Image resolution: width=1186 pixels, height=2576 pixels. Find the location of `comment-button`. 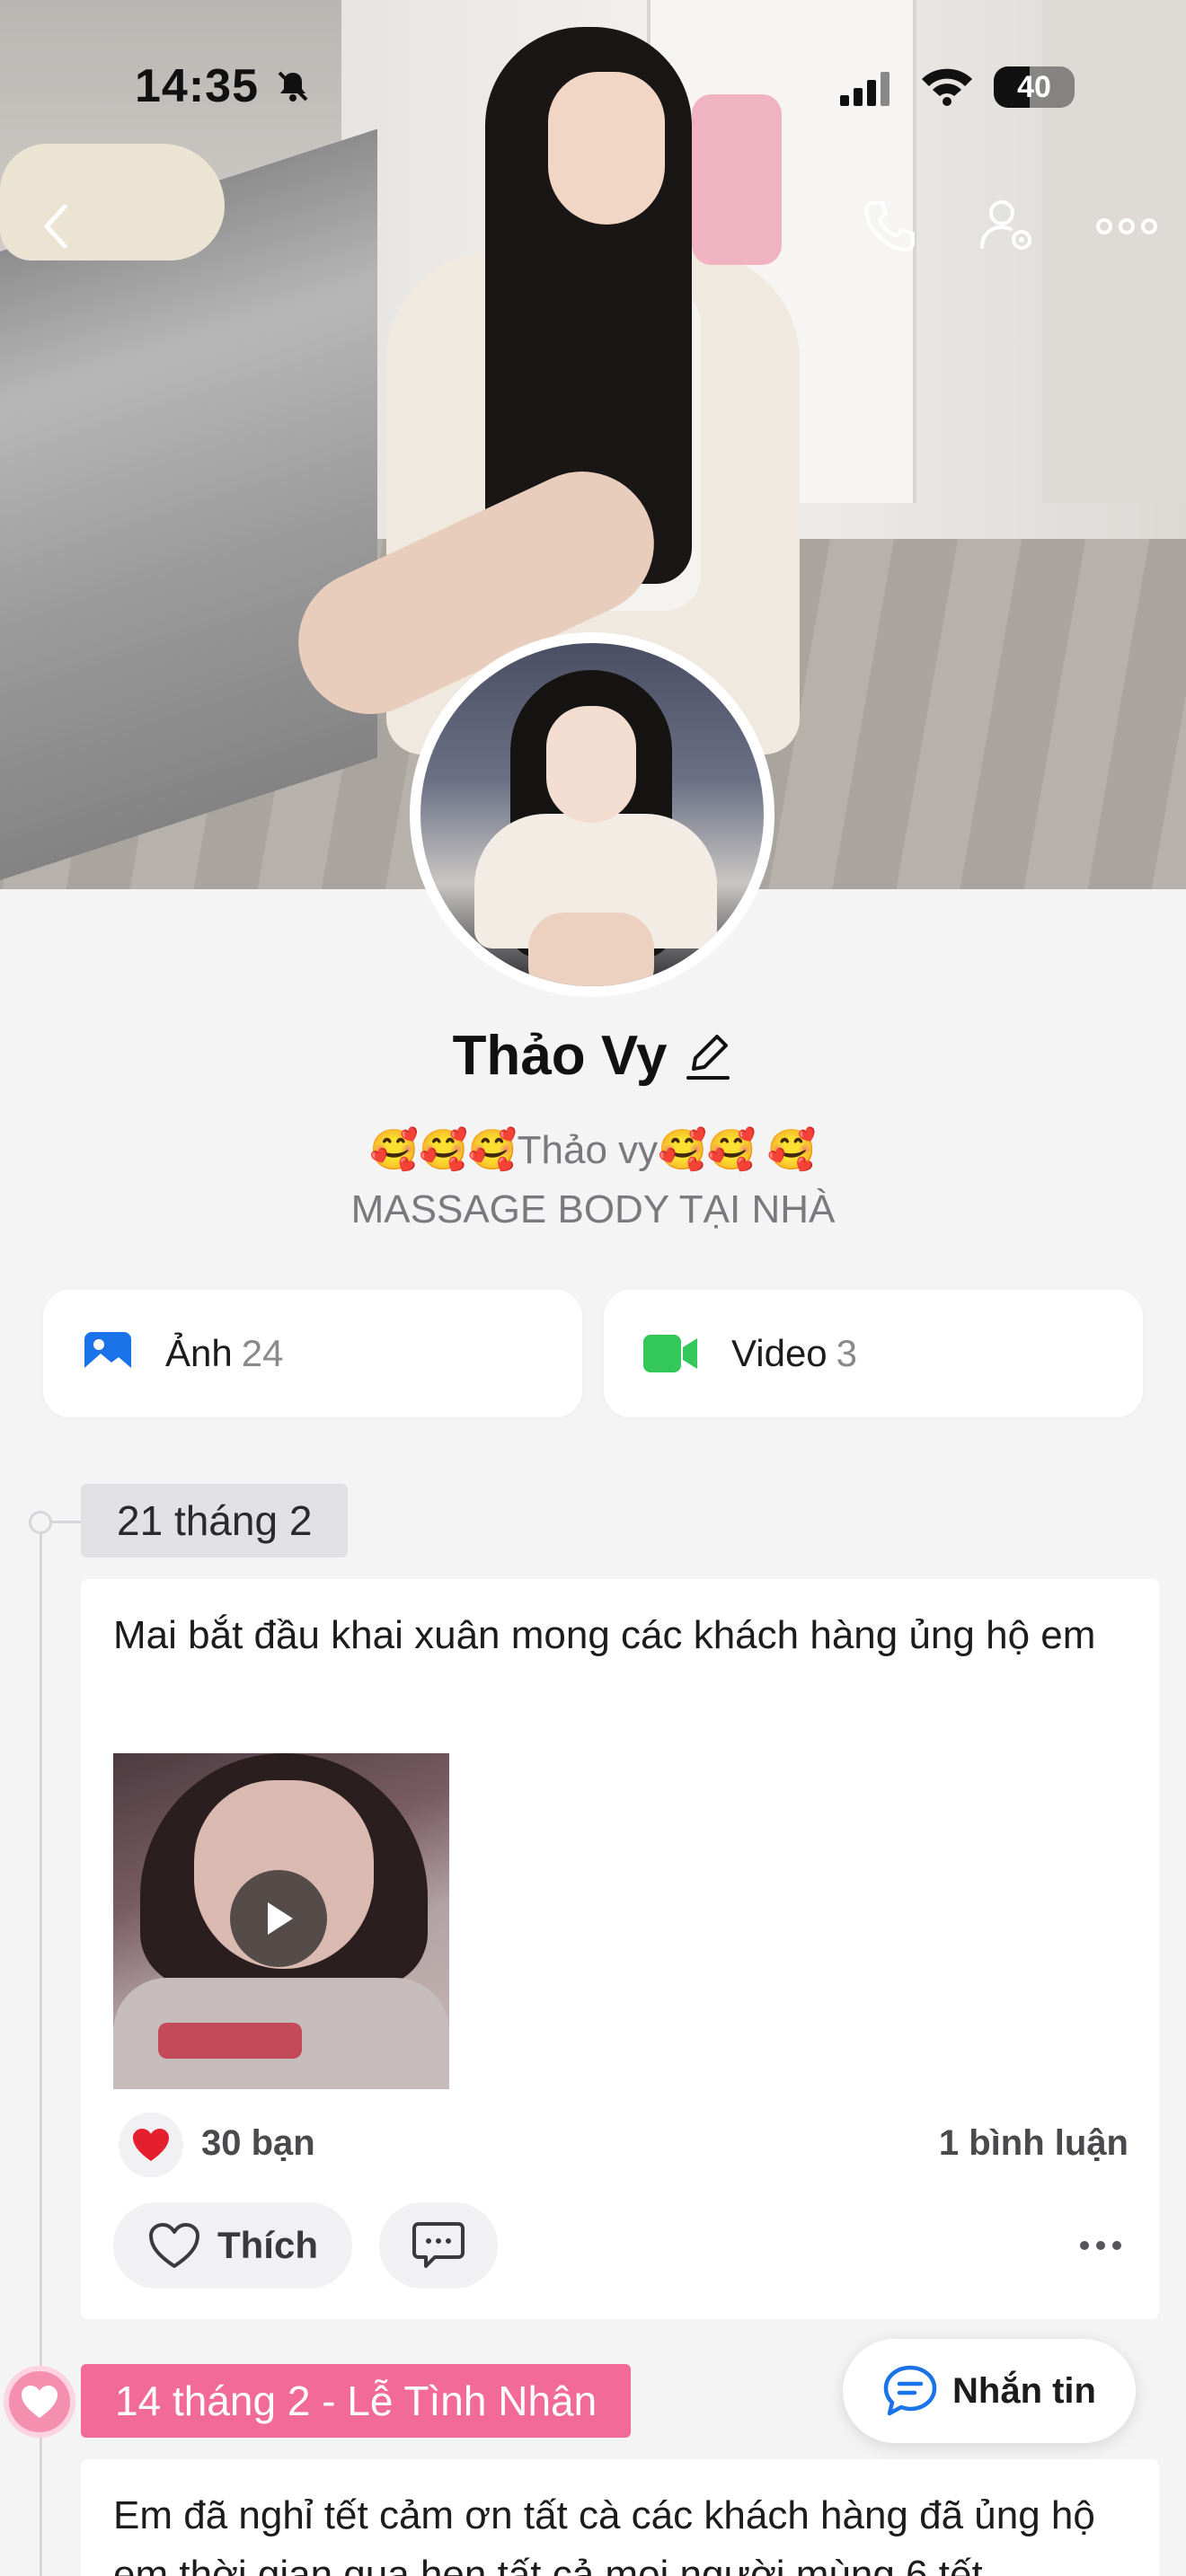

comment-button is located at coordinates (438, 2245).